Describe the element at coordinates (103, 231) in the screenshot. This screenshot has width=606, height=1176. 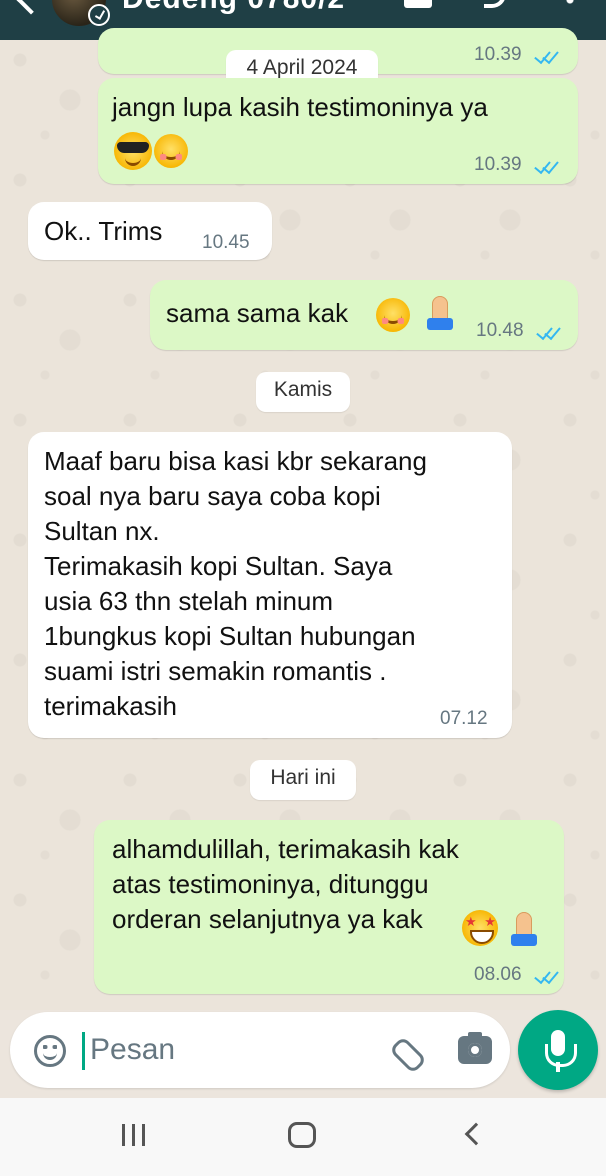
I see `message-text: Ok.. Trims` at that location.